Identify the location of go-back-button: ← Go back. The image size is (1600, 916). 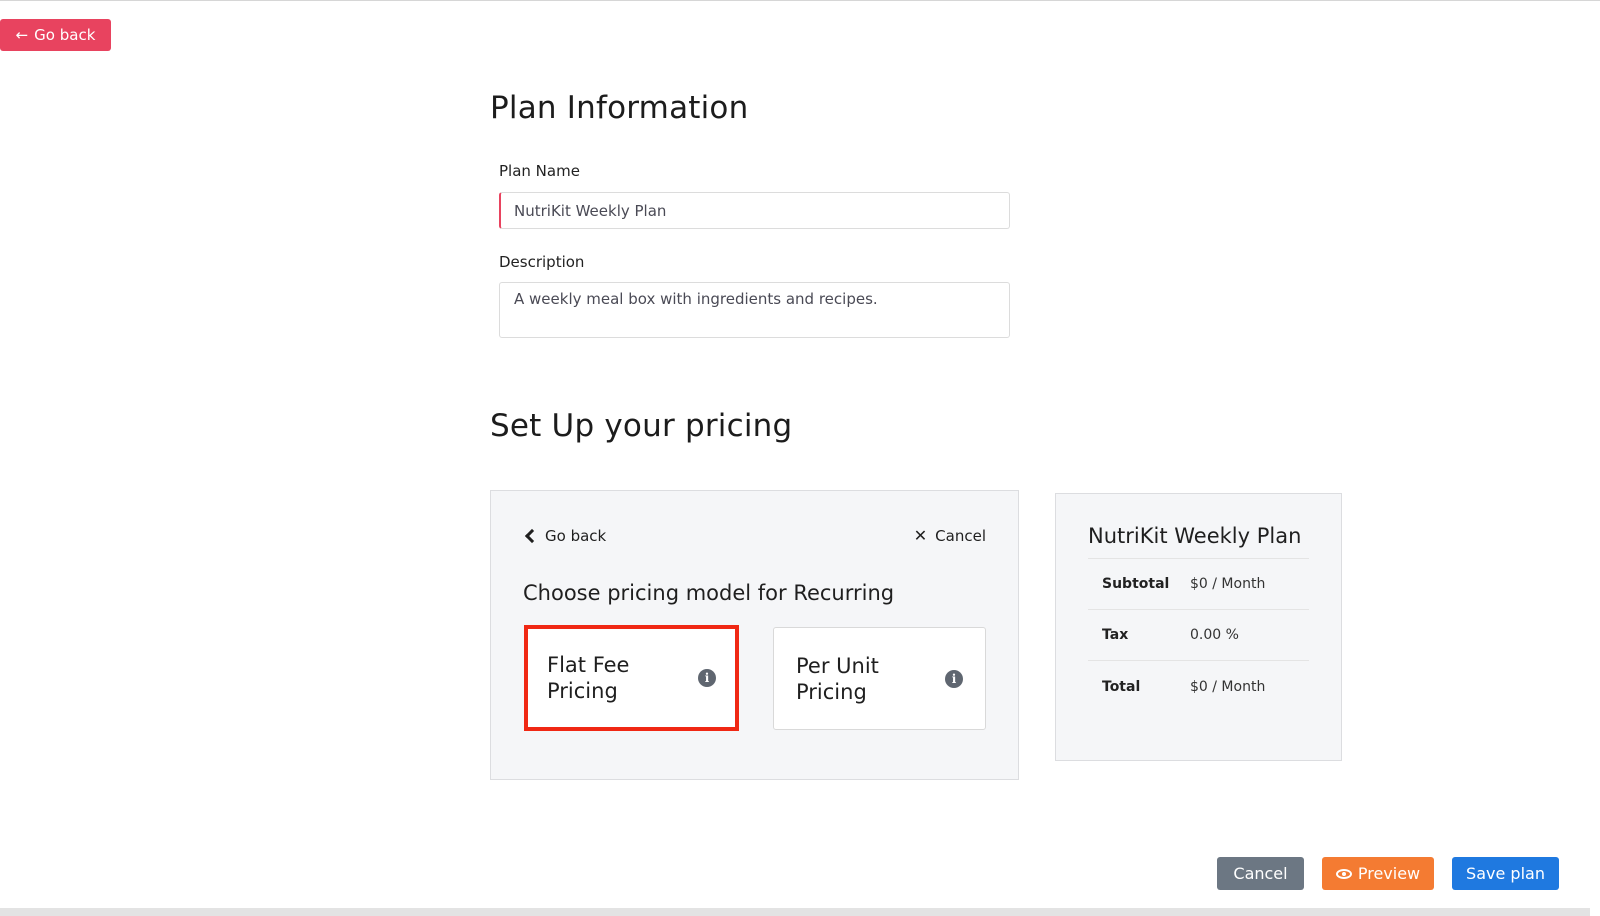
(55, 35).